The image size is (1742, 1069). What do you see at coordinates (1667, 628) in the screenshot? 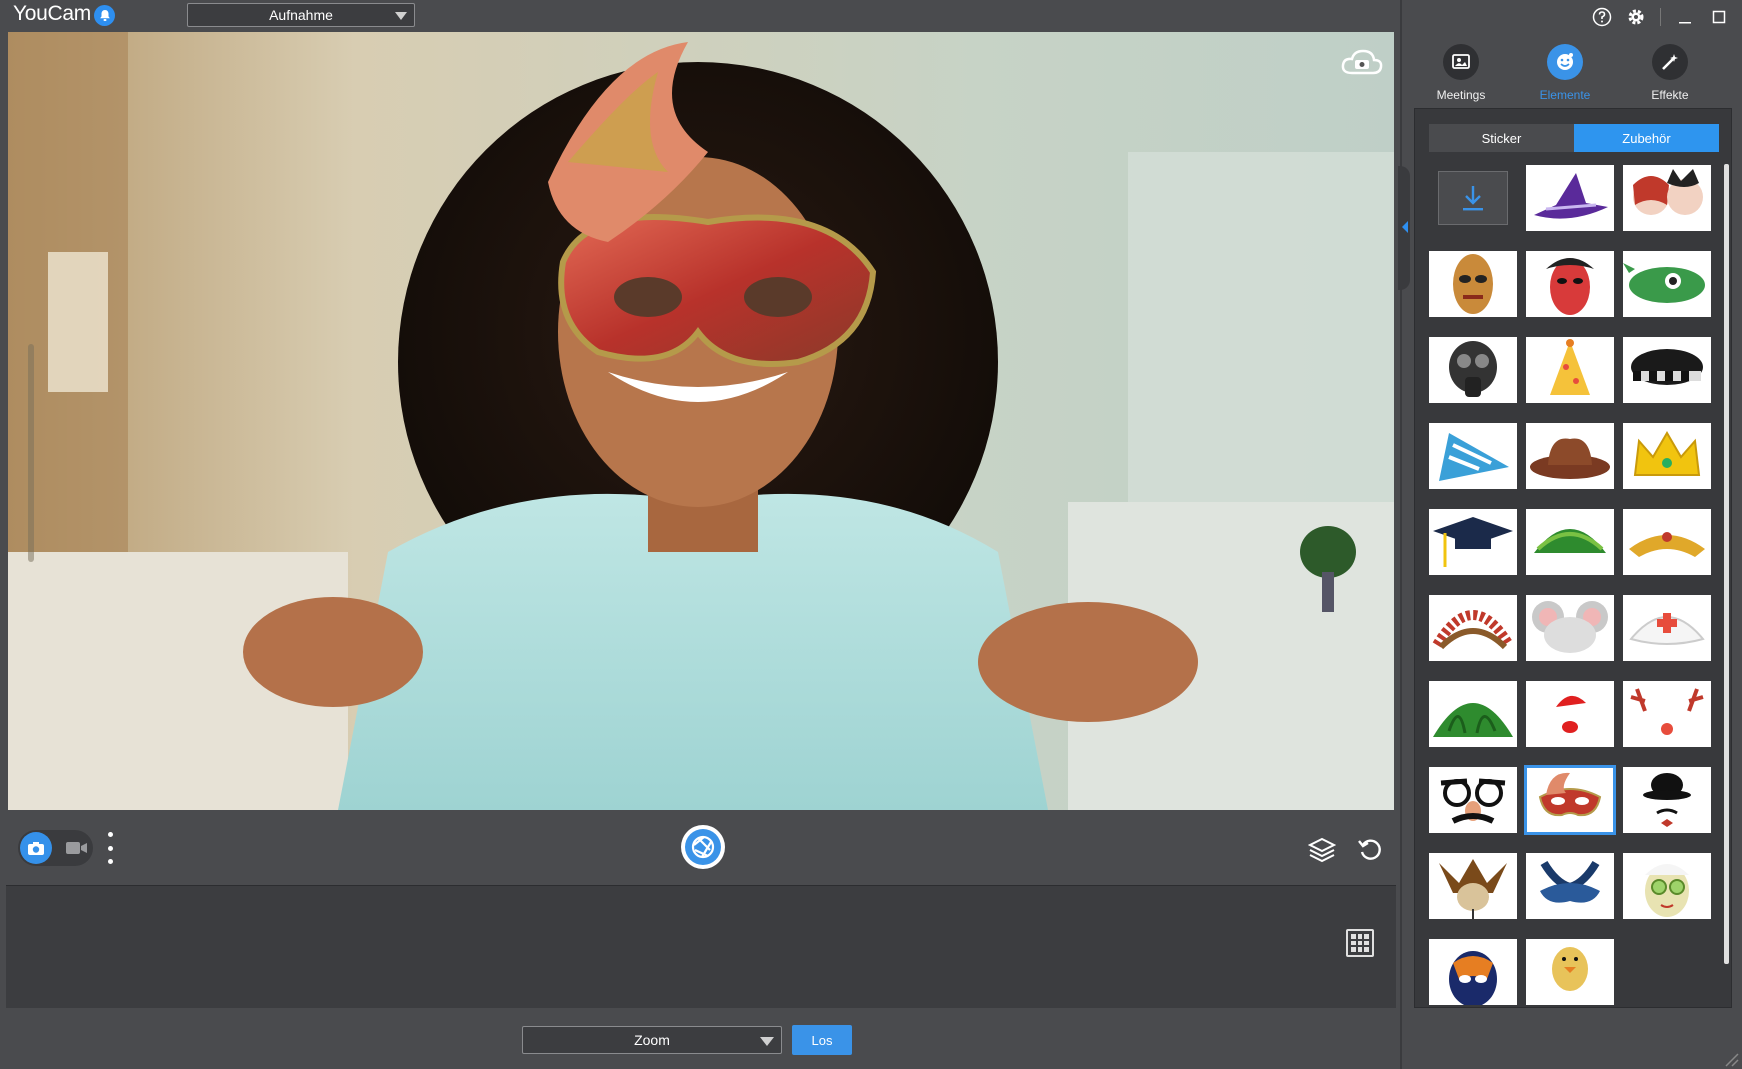
I see `accessory-nurse-cap` at bounding box center [1667, 628].